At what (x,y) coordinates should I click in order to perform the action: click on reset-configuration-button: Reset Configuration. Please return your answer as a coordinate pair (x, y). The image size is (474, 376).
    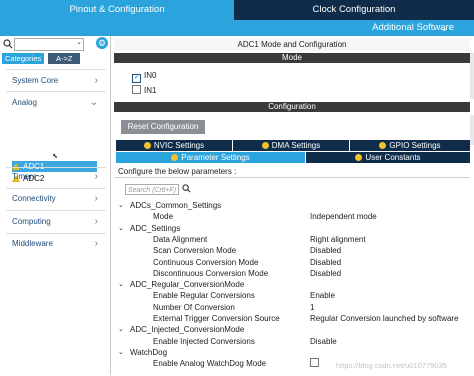
    Looking at the image, I should click on (163, 127).